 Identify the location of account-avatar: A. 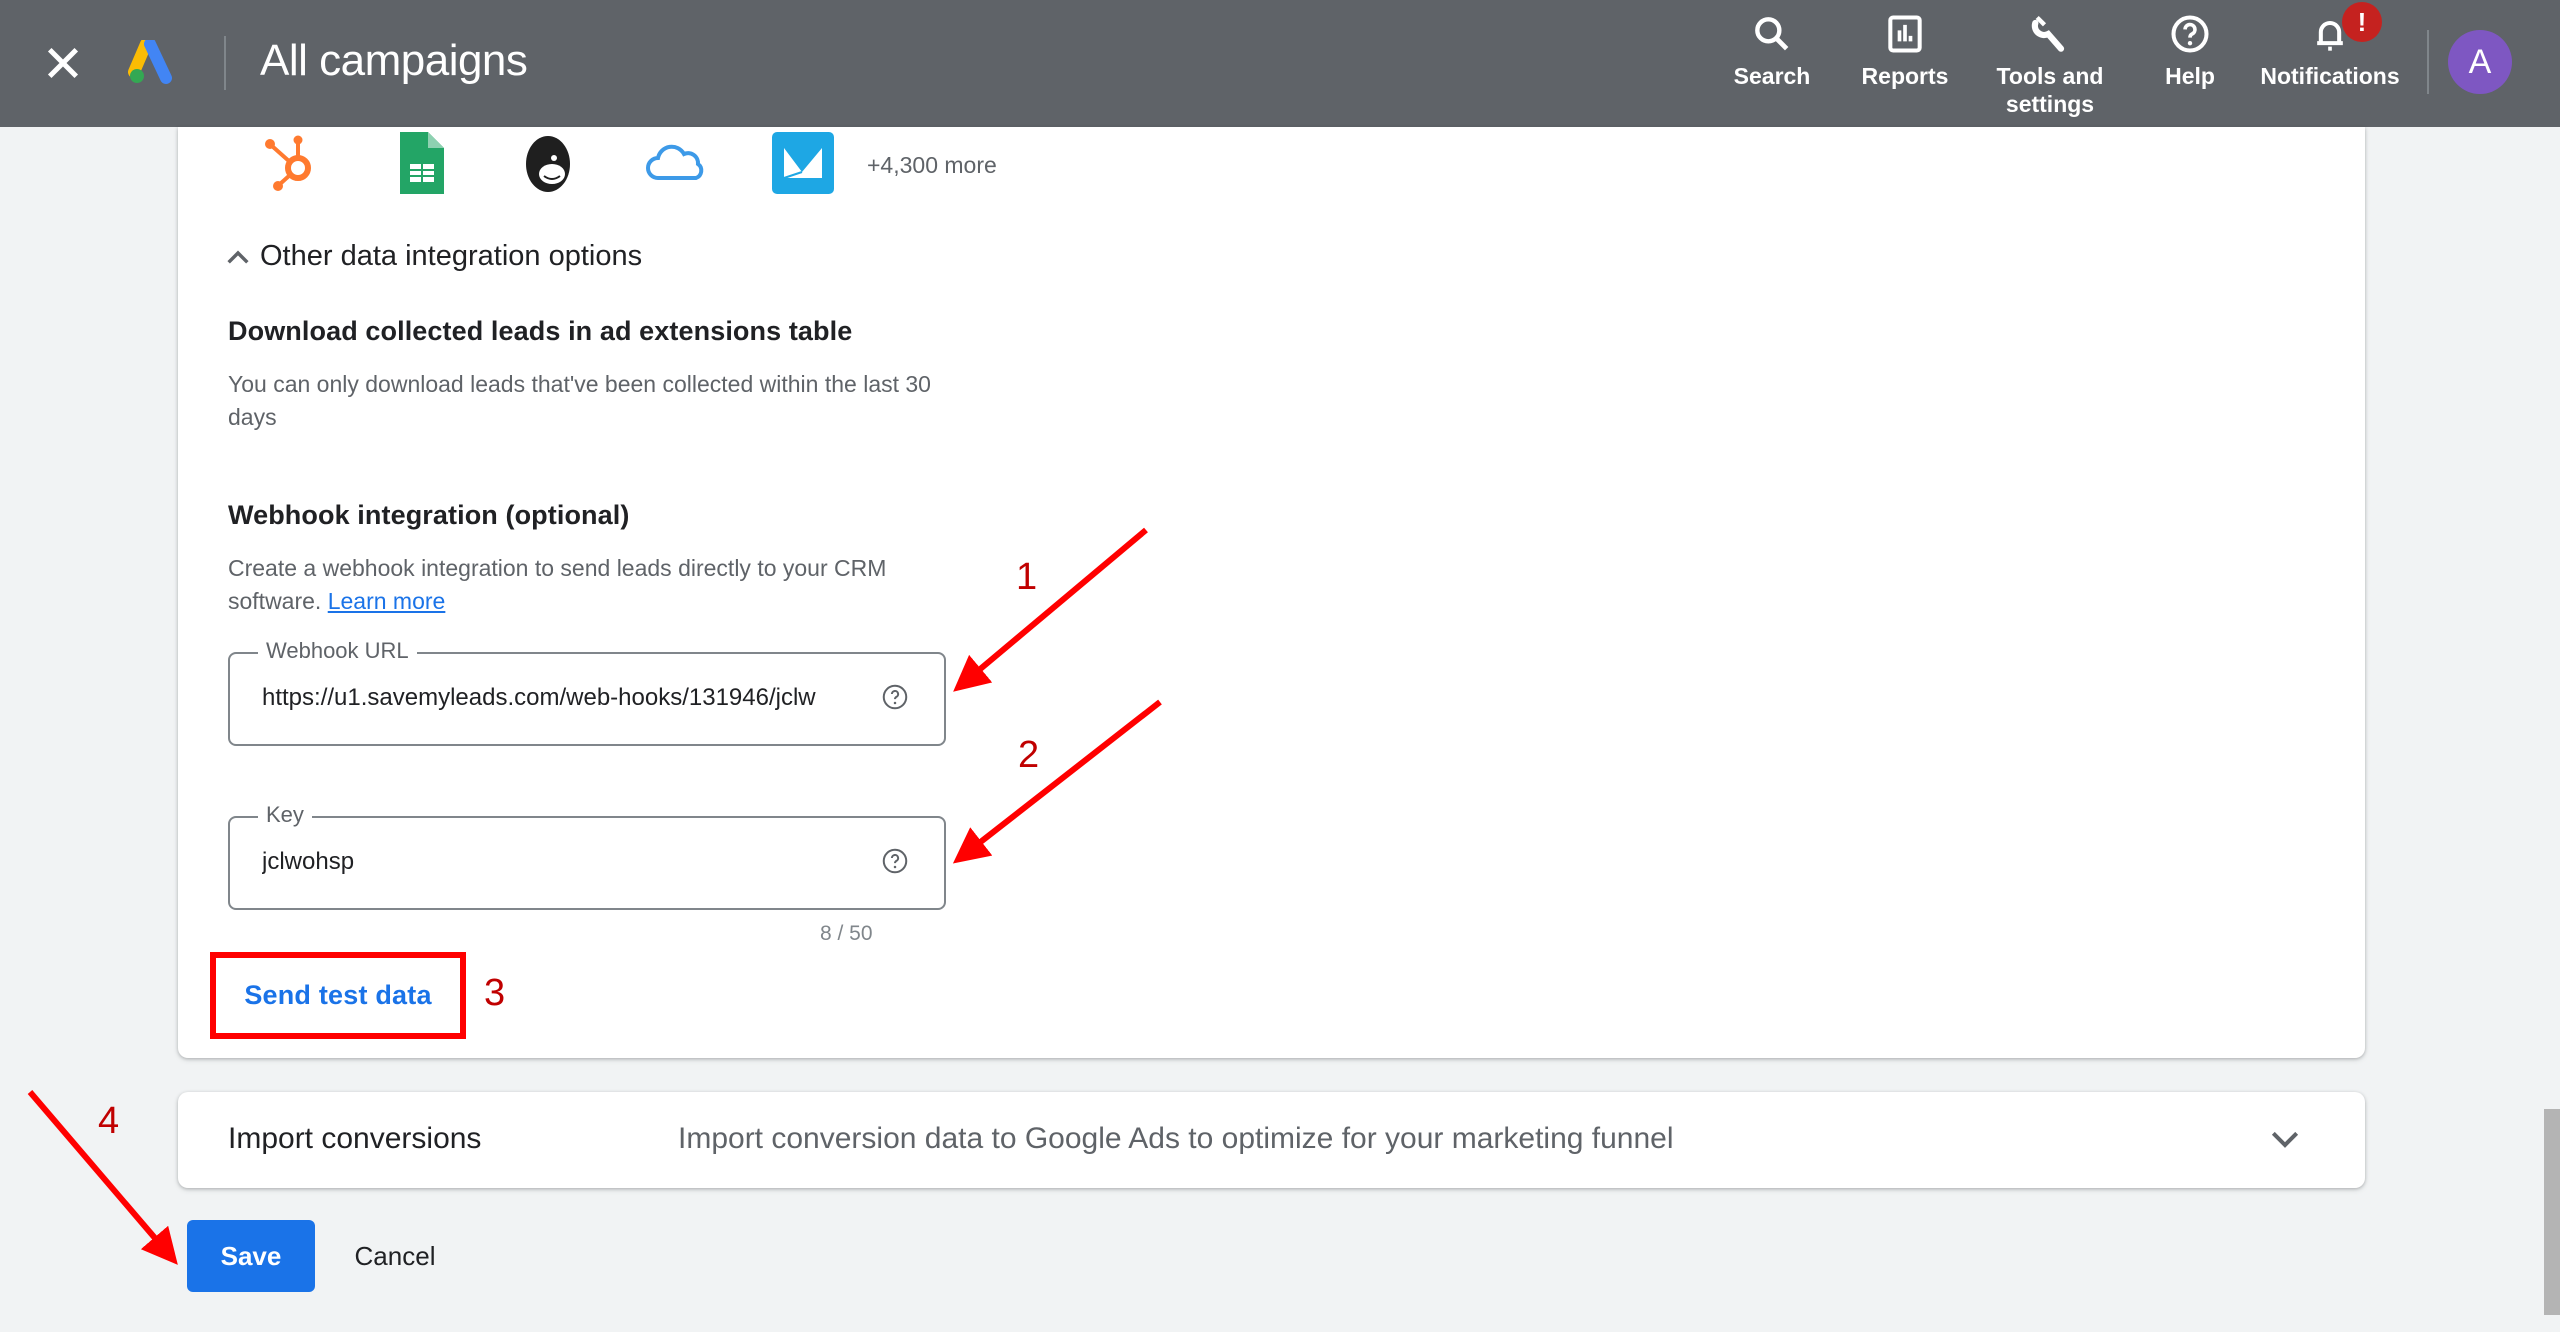
(2480, 62).